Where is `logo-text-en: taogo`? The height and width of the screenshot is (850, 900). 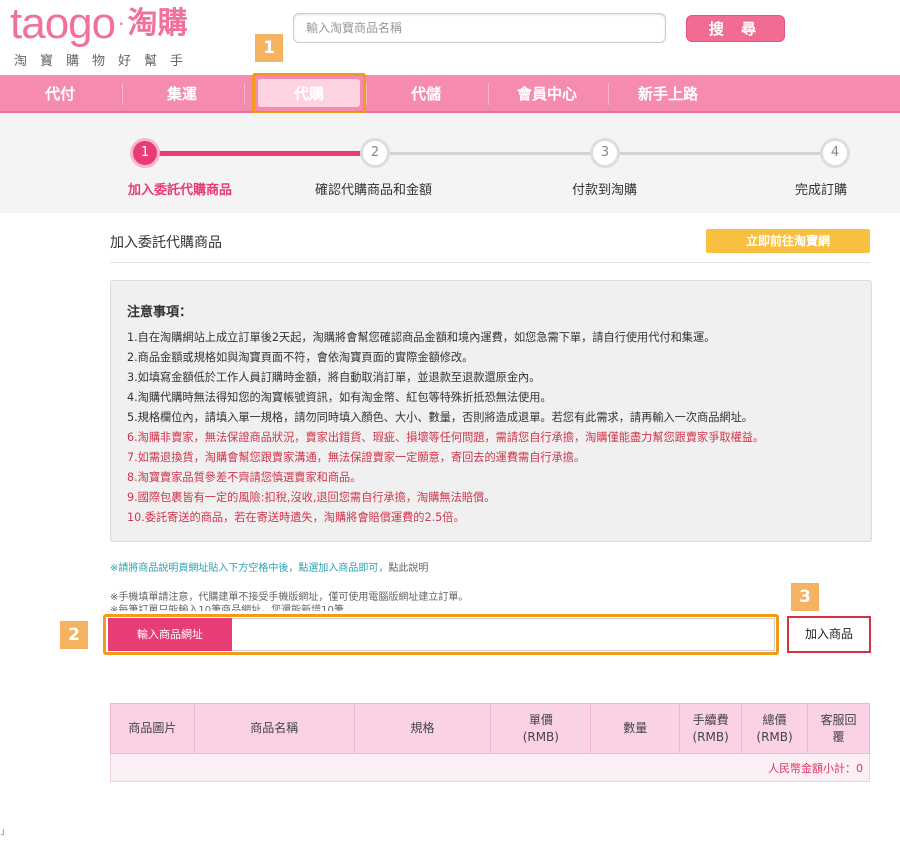
logo-text-en: taogo is located at coordinates (63, 24).